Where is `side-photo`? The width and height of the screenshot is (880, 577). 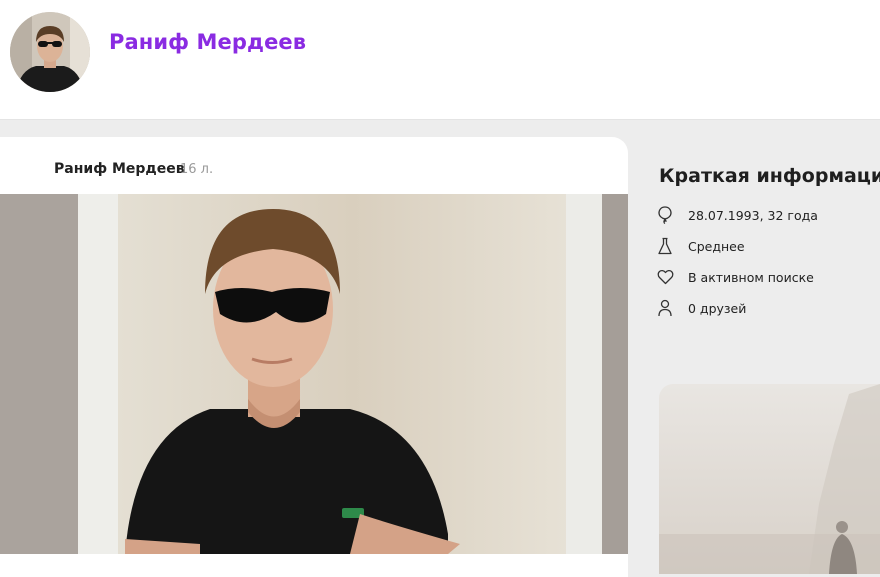 side-photo is located at coordinates (769, 479).